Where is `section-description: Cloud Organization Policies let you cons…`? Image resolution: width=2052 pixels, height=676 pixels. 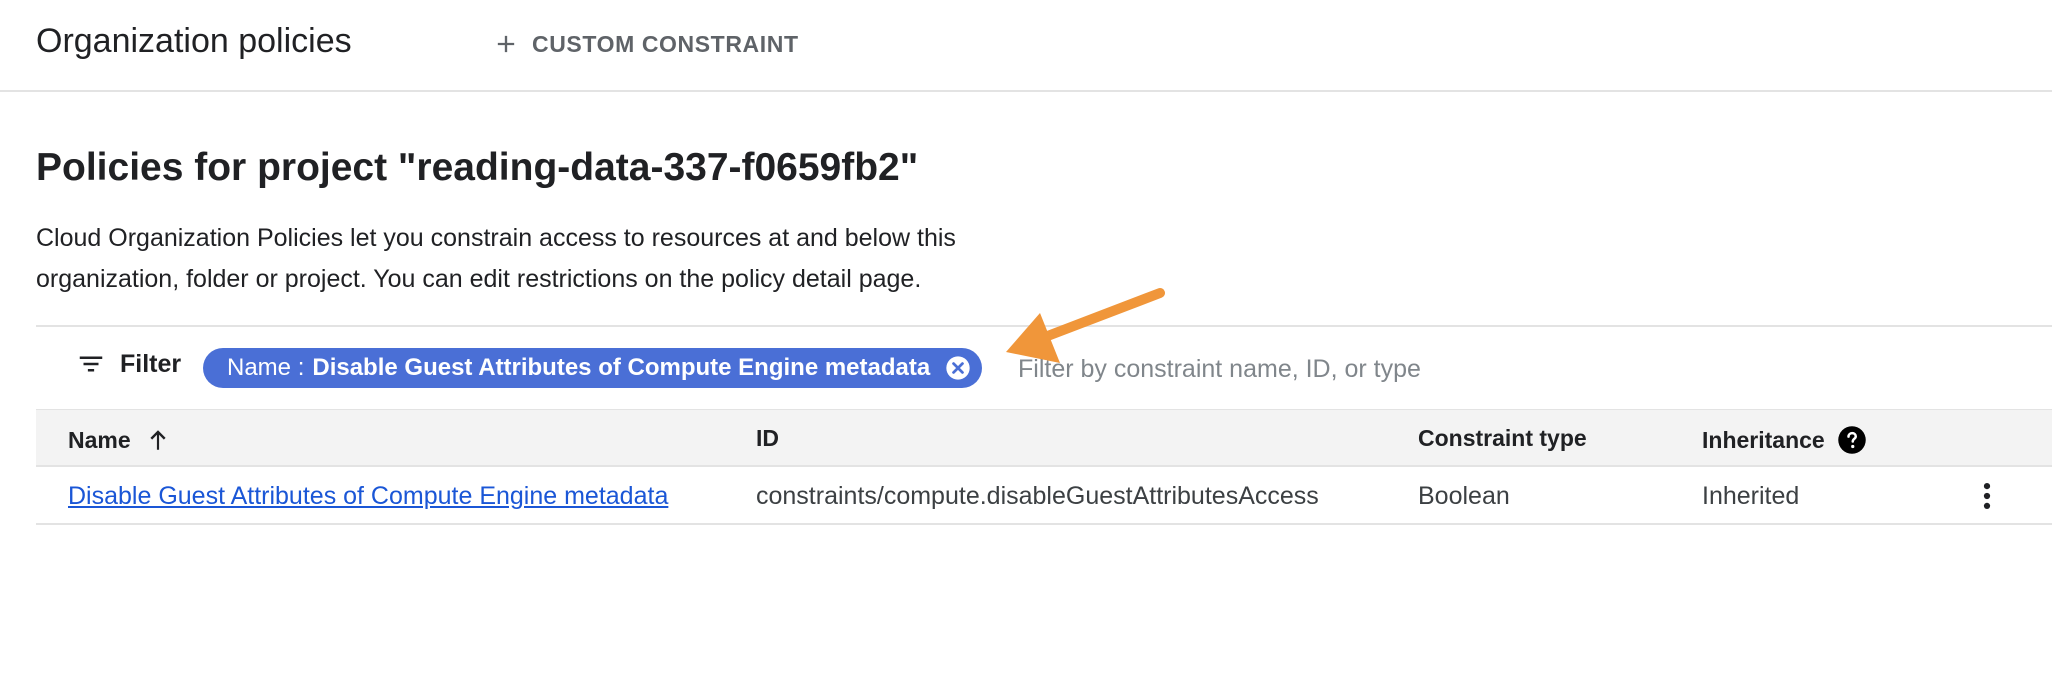 section-description: Cloud Organization Policies let you cons… is located at coordinates (496, 258).